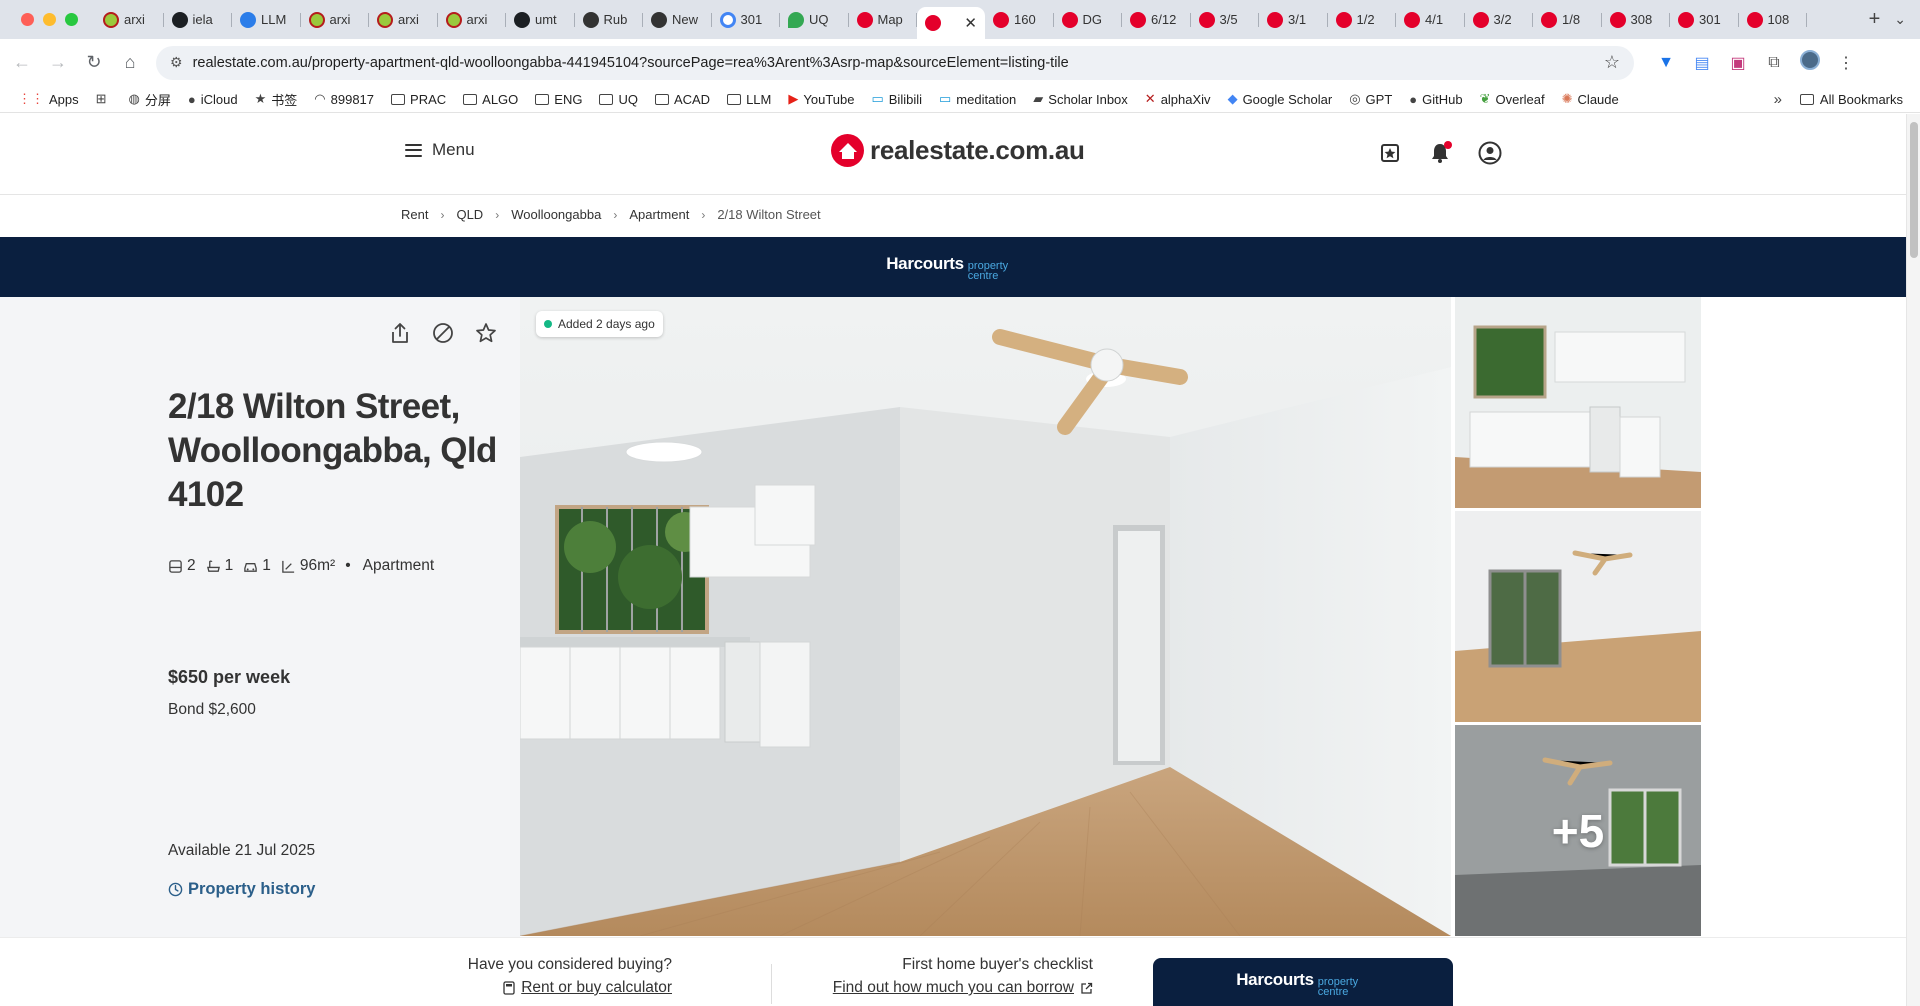  What do you see at coordinates (274, 19) in the screenshot?
I see `tab-title: LLM` at bounding box center [274, 19].